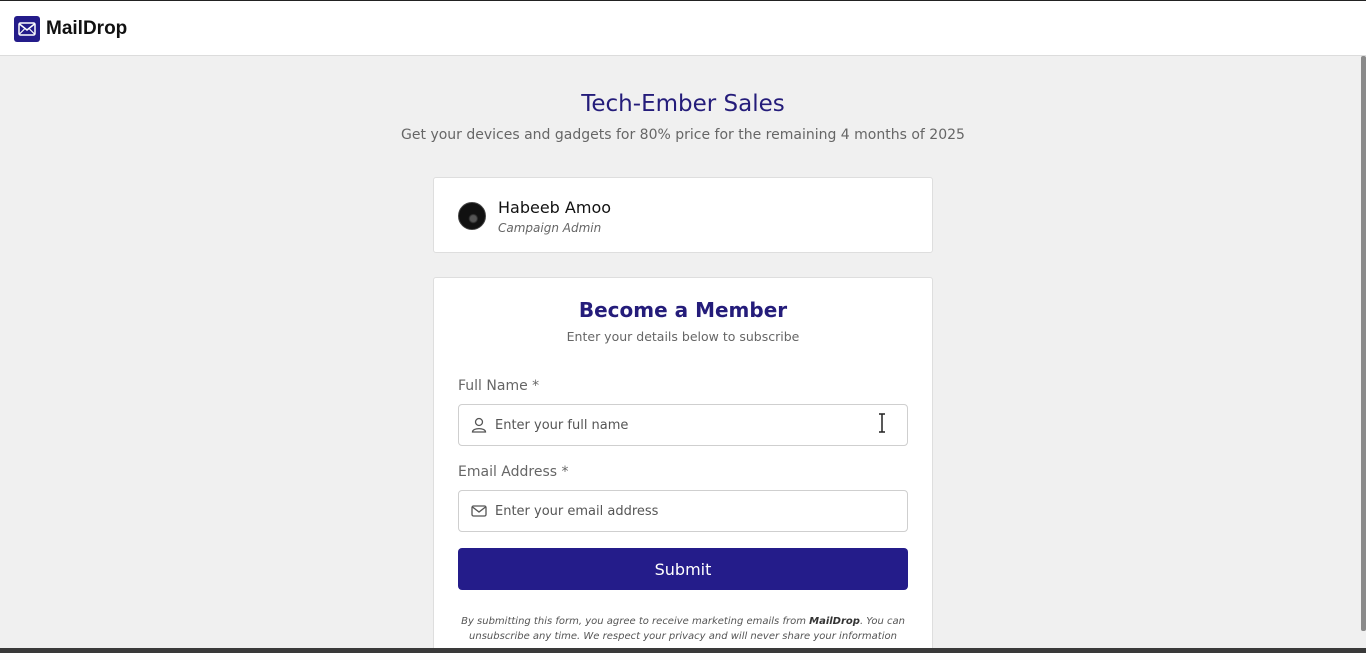  What do you see at coordinates (683, 650) in the screenshot?
I see `bottom-edge` at bounding box center [683, 650].